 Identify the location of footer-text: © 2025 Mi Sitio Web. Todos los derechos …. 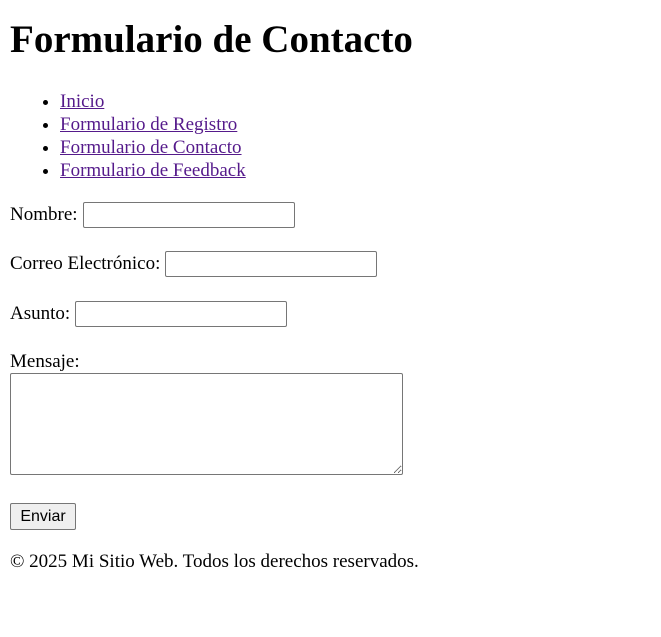
(214, 561).